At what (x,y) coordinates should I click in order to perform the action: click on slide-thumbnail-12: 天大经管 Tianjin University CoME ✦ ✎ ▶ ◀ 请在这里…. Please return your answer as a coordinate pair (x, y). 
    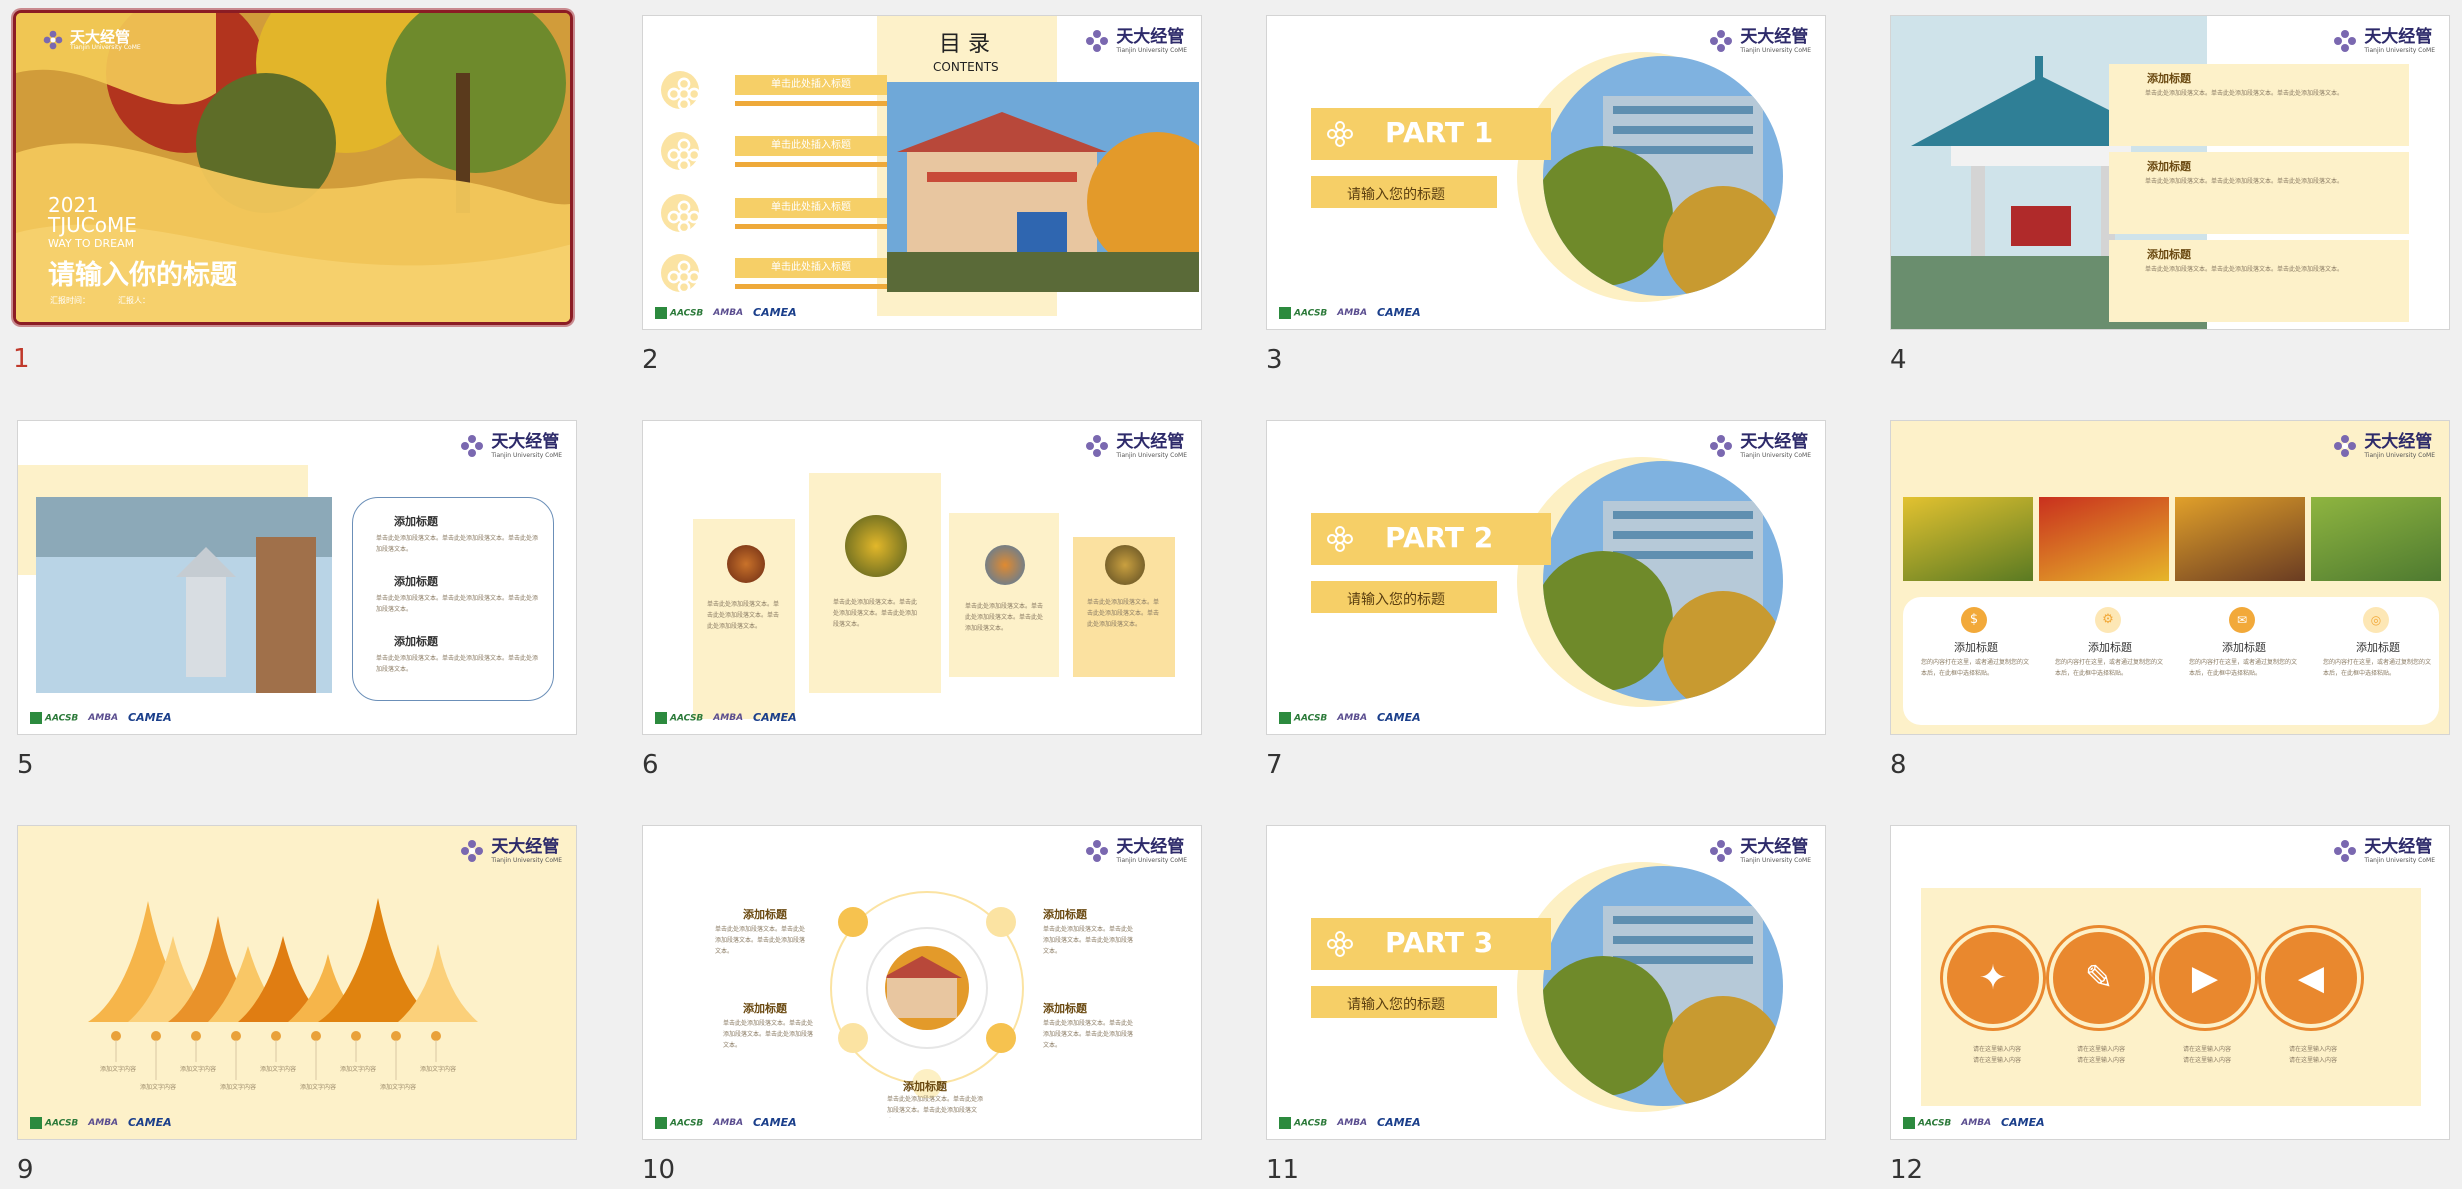
    Looking at the image, I should click on (2171, 1005).